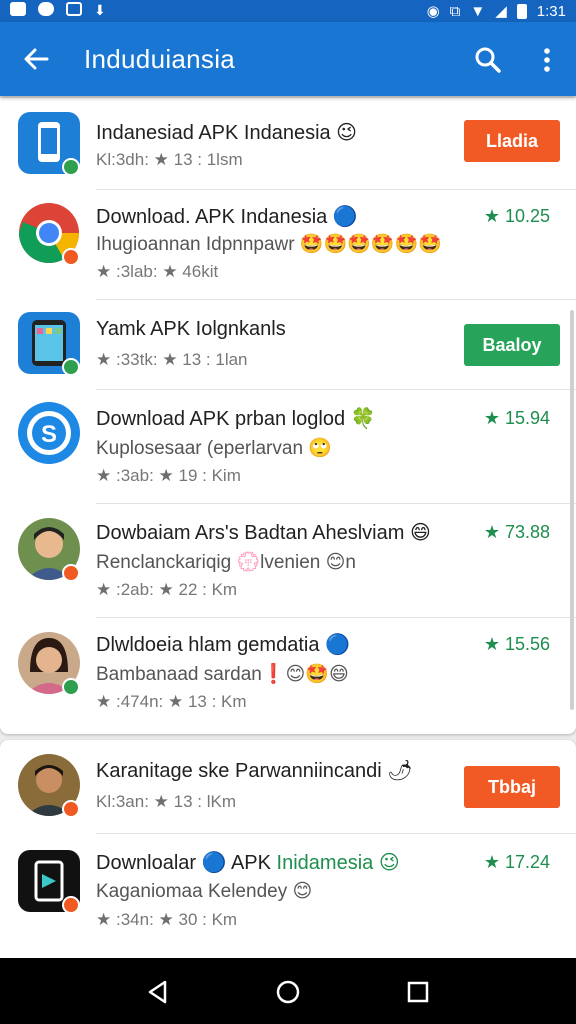 Image resolution: width=576 pixels, height=1024 pixels. I want to click on notification-icon, so click(18, 9).